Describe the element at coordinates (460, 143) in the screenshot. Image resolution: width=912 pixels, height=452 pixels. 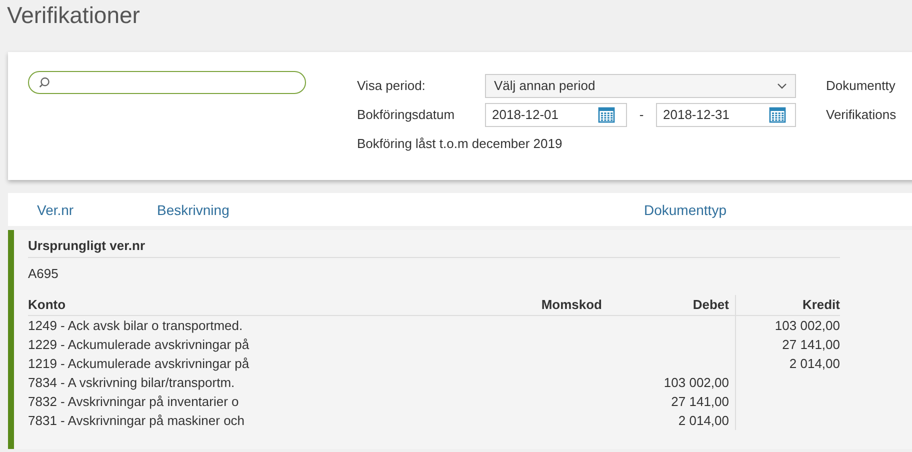
I see `lock-note: Bokföring låst t.o.m december 2019` at that location.